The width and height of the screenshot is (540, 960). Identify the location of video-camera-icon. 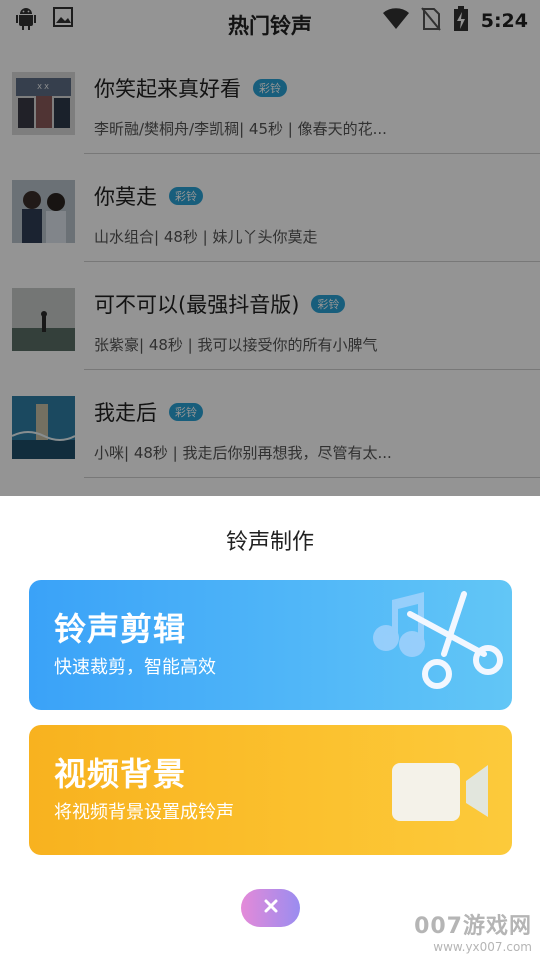
(432, 790).